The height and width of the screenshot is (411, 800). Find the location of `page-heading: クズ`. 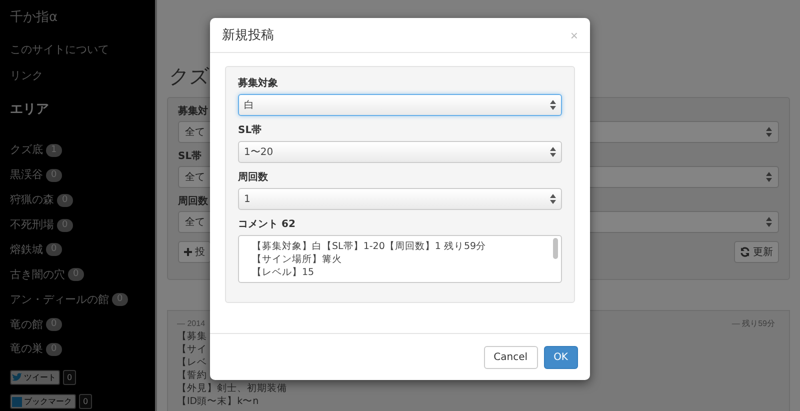

page-heading: クズ is located at coordinates (189, 76).